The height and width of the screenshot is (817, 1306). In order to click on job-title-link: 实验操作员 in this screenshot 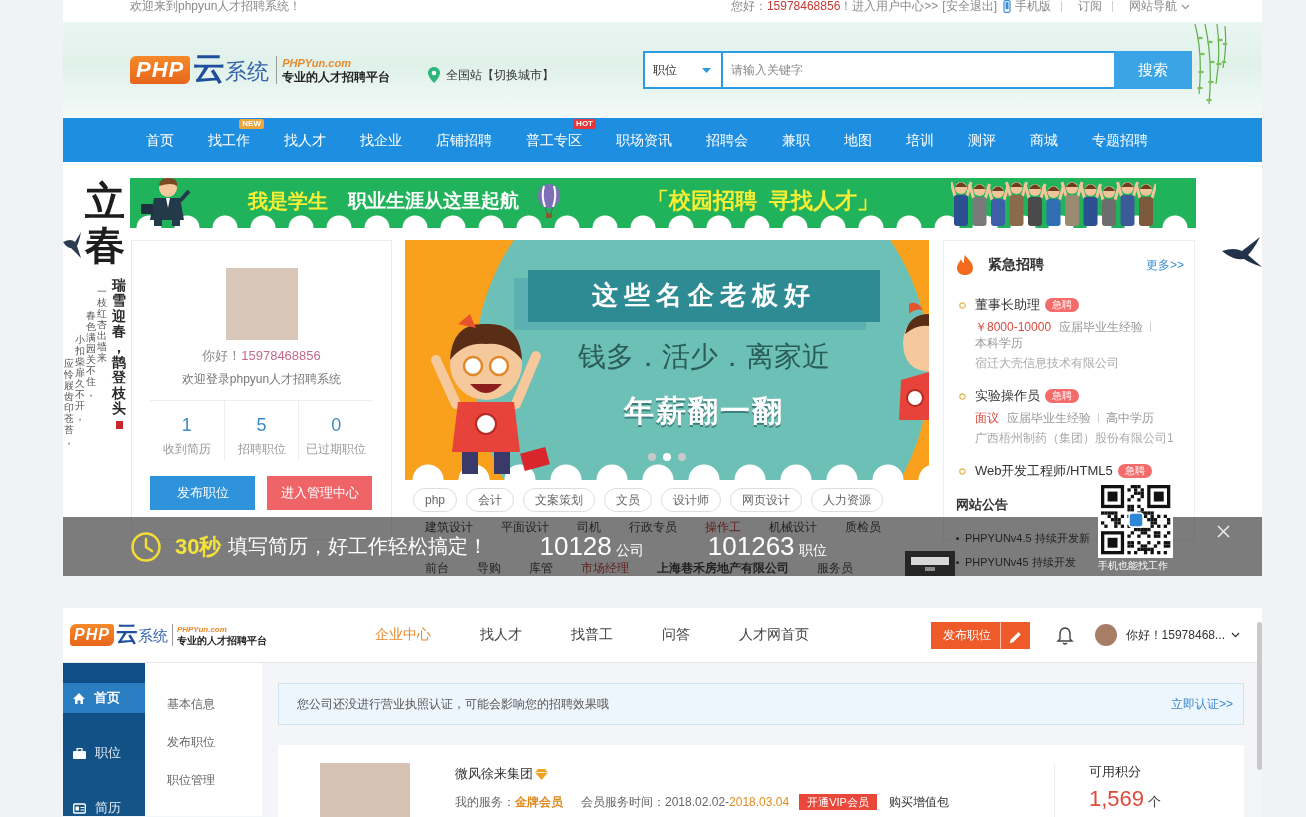, I will do `click(1007, 396)`.